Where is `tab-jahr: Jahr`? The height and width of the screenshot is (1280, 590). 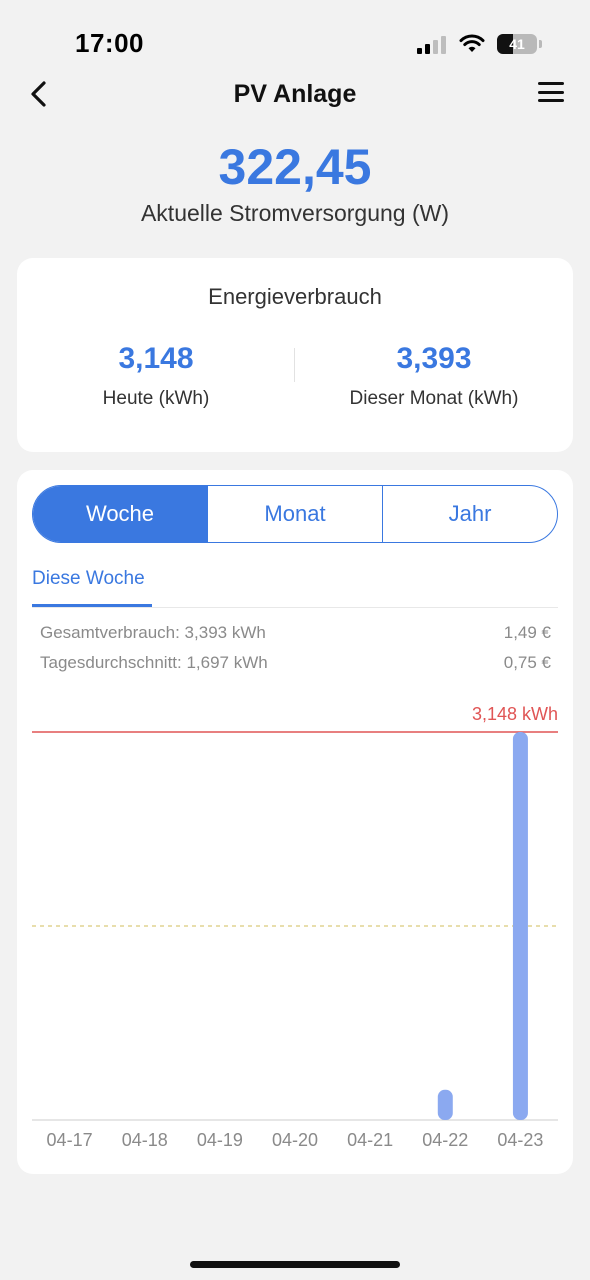
tab-jahr: Jahr is located at coordinates (469, 514).